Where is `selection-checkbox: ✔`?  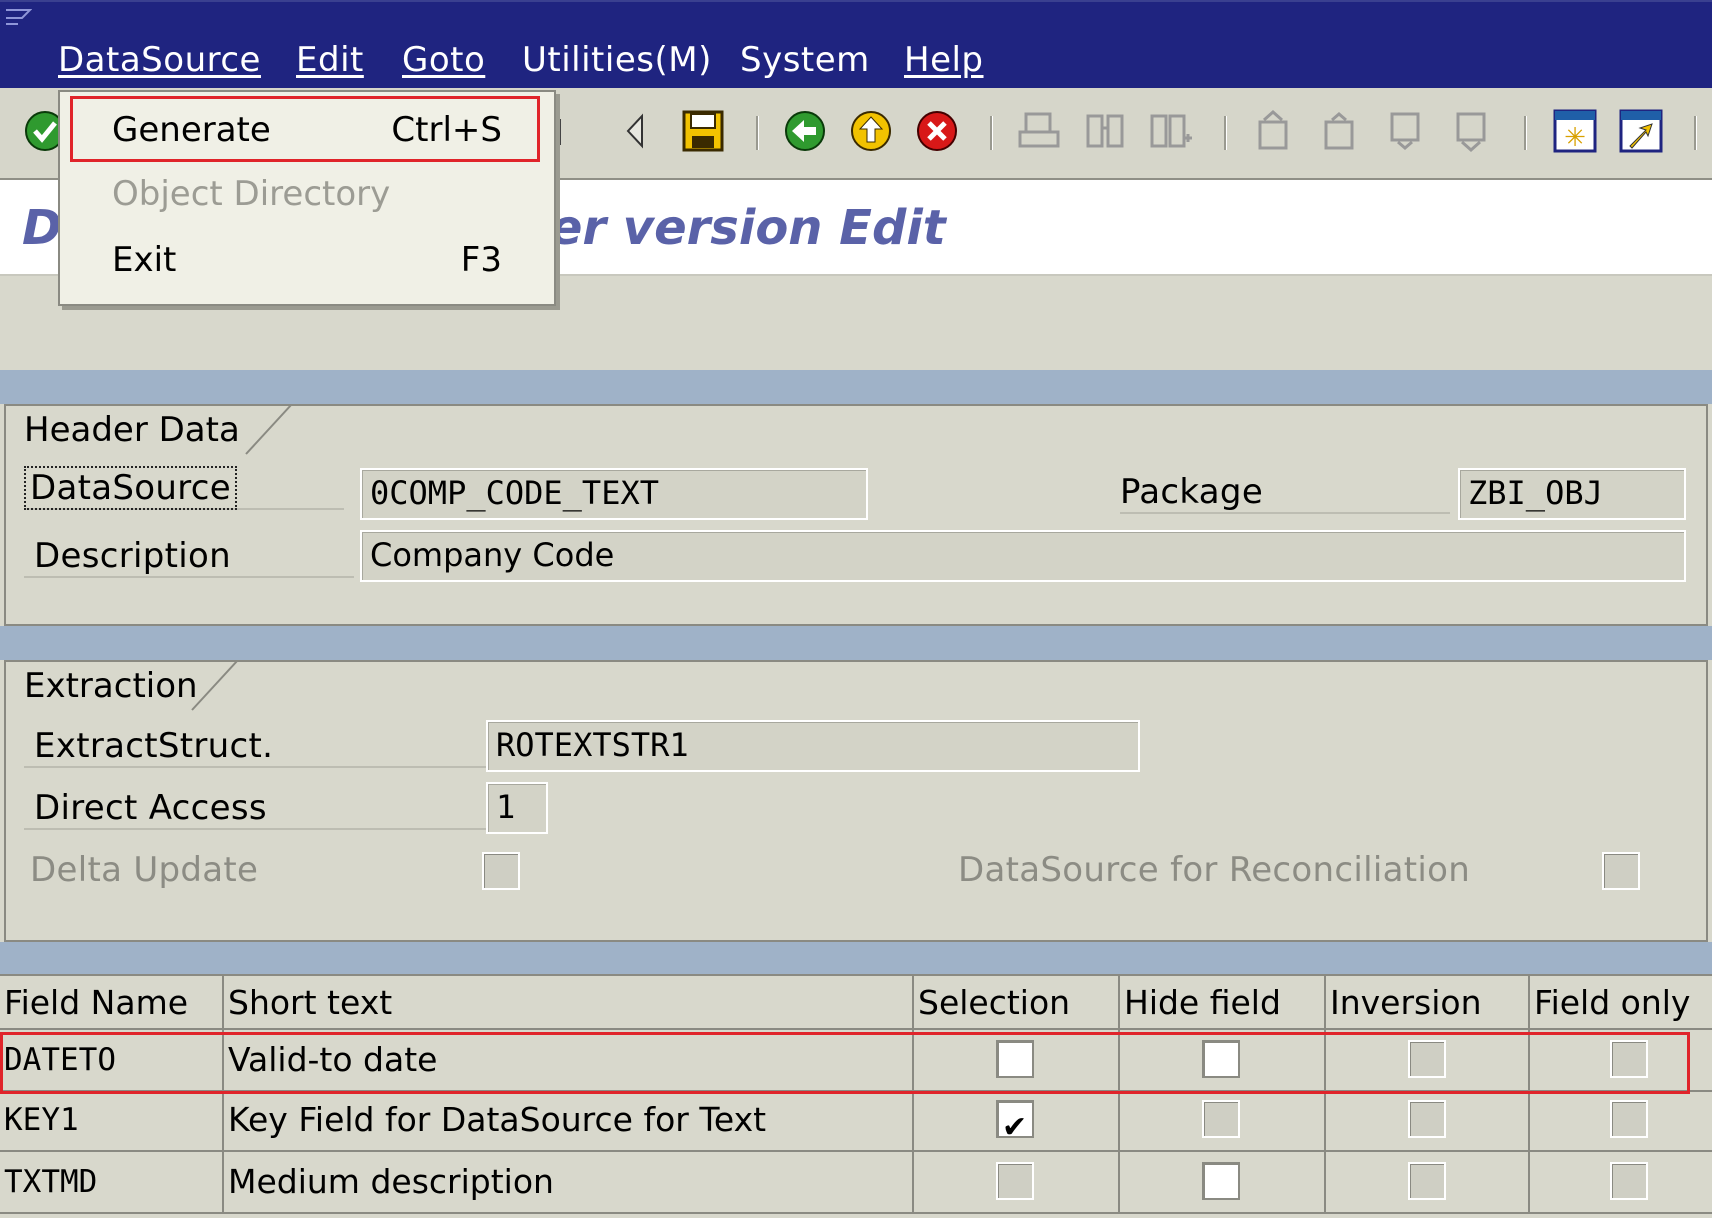
selection-checkbox: ✔ is located at coordinates (1015, 1122).